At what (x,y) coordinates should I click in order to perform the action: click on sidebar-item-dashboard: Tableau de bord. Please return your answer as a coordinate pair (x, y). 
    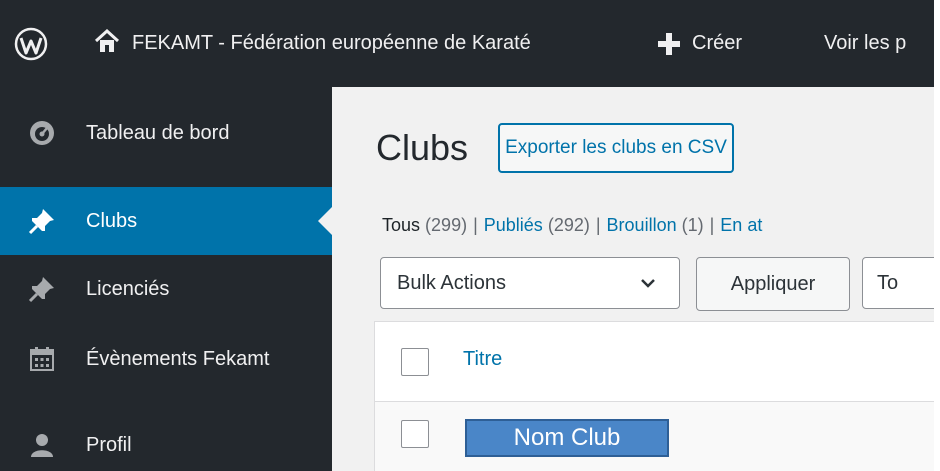
    Looking at the image, I should click on (166, 133).